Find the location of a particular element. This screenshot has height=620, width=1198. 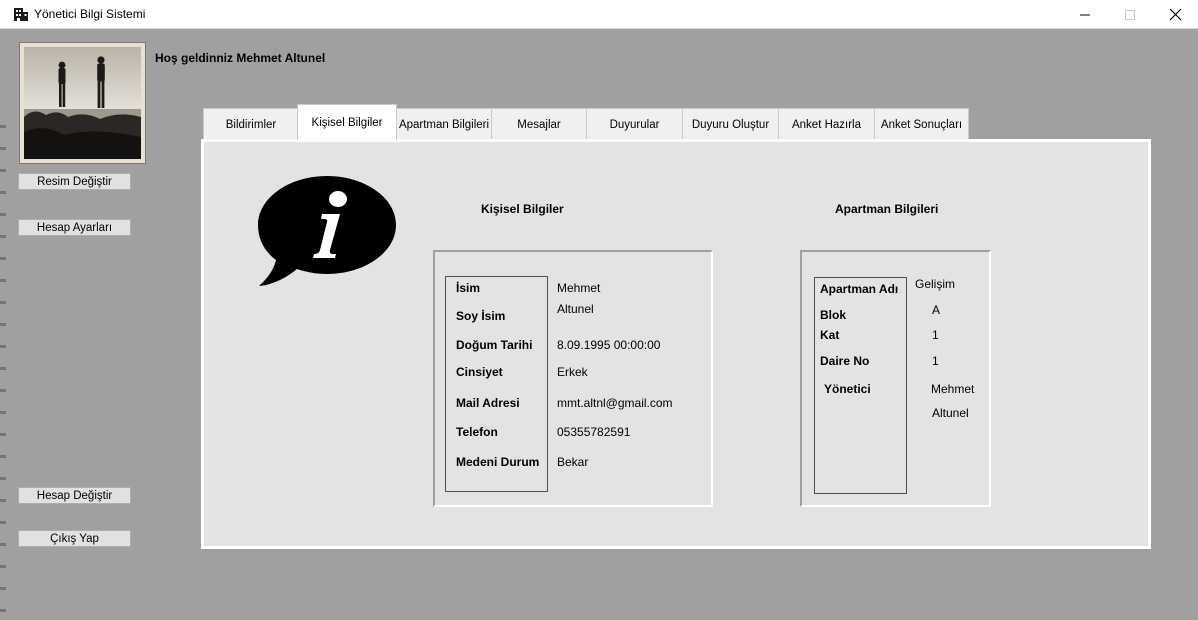

profile-photo is located at coordinates (82, 103).